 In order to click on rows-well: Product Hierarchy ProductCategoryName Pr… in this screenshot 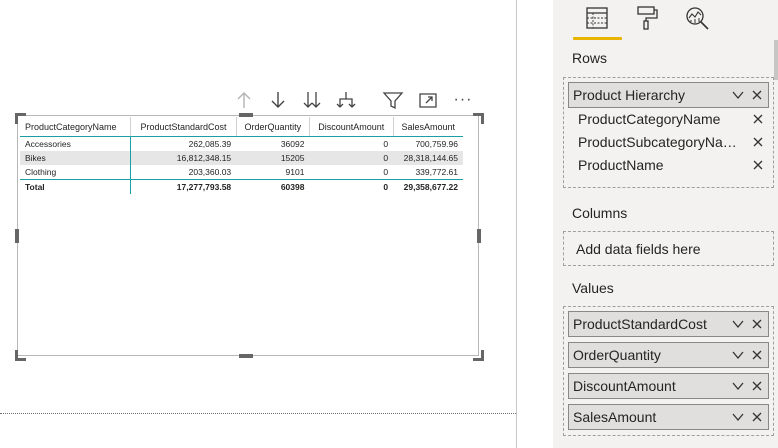, I will do `click(668, 132)`.